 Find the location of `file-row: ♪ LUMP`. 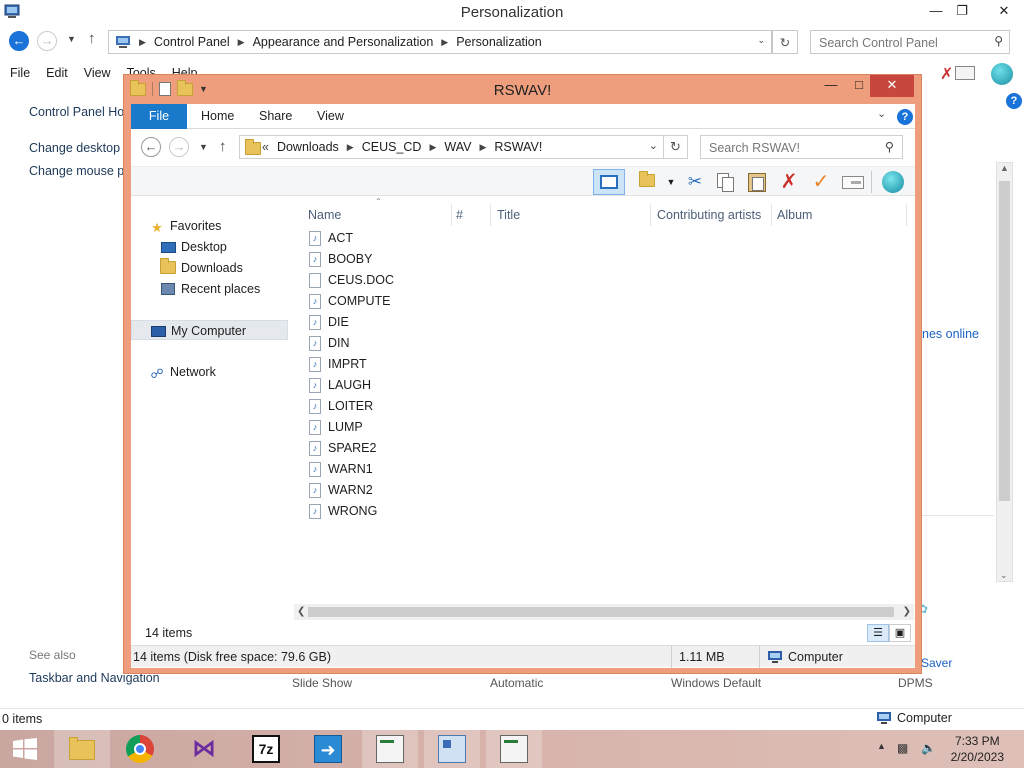

file-row: ♪ LUMP is located at coordinates (409, 427).